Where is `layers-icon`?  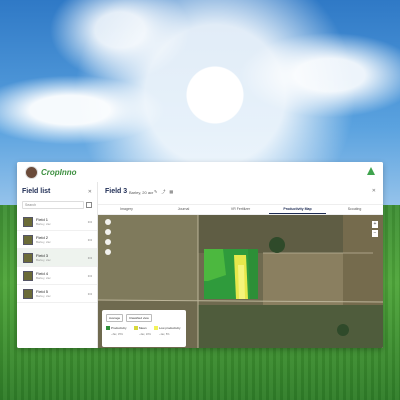
layers-icon is located at coordinates (108, 222).